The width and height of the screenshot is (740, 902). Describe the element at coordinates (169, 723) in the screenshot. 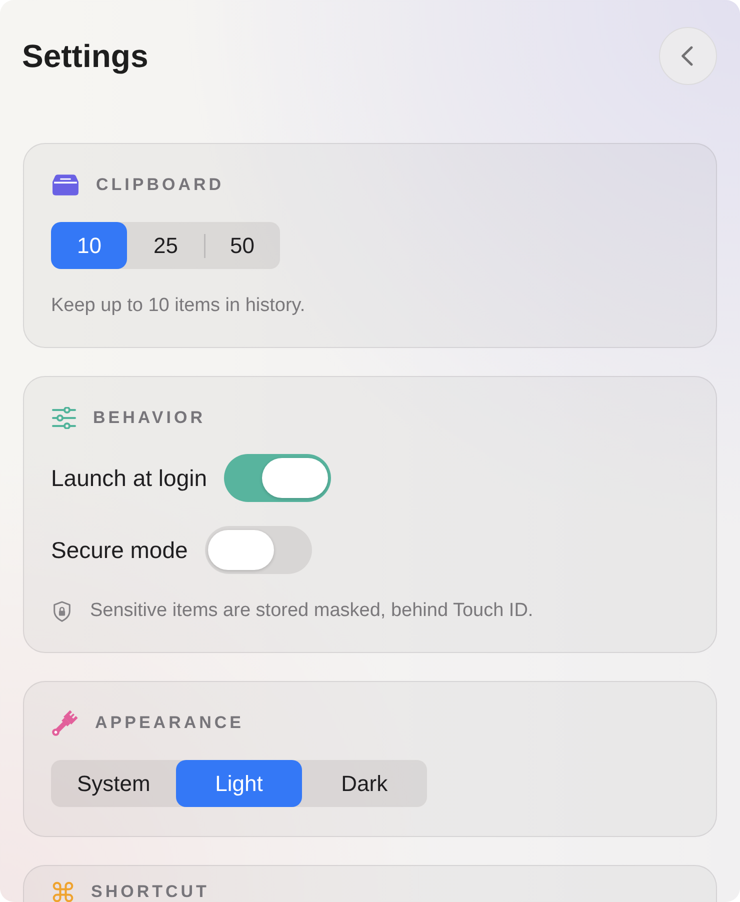

I see `section-title: APPEARANCE` at that location.